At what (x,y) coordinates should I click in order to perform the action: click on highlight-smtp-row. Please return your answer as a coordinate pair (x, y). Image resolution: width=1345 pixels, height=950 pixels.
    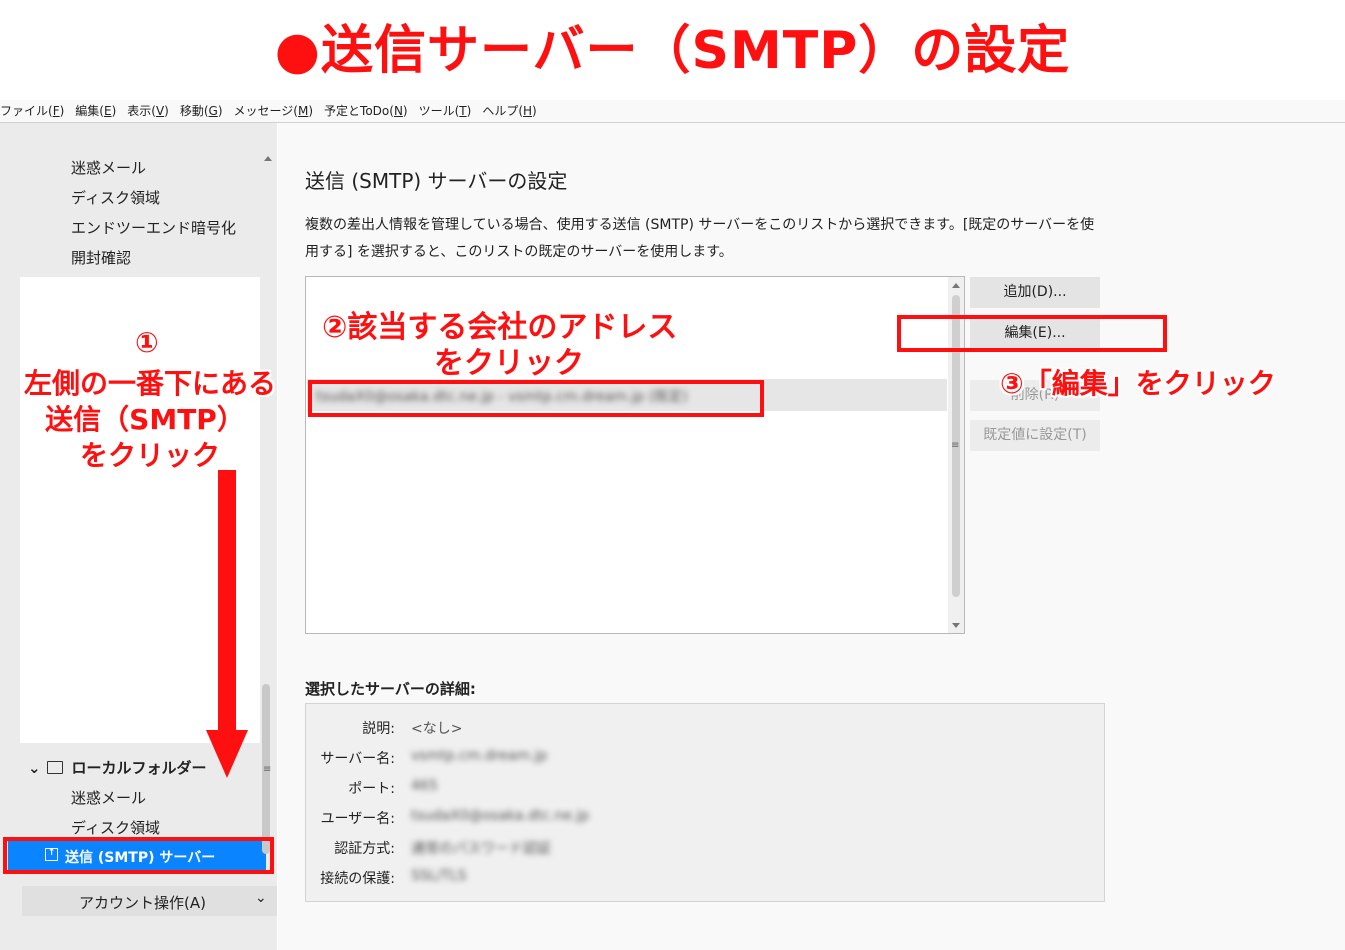
    Looking at the image, I should click on (138, 855).